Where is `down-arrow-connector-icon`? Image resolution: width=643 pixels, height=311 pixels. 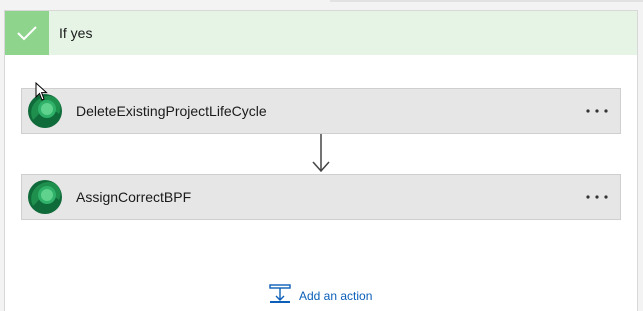 down-arrow-connector-icon is located at coordinates (321, 154).